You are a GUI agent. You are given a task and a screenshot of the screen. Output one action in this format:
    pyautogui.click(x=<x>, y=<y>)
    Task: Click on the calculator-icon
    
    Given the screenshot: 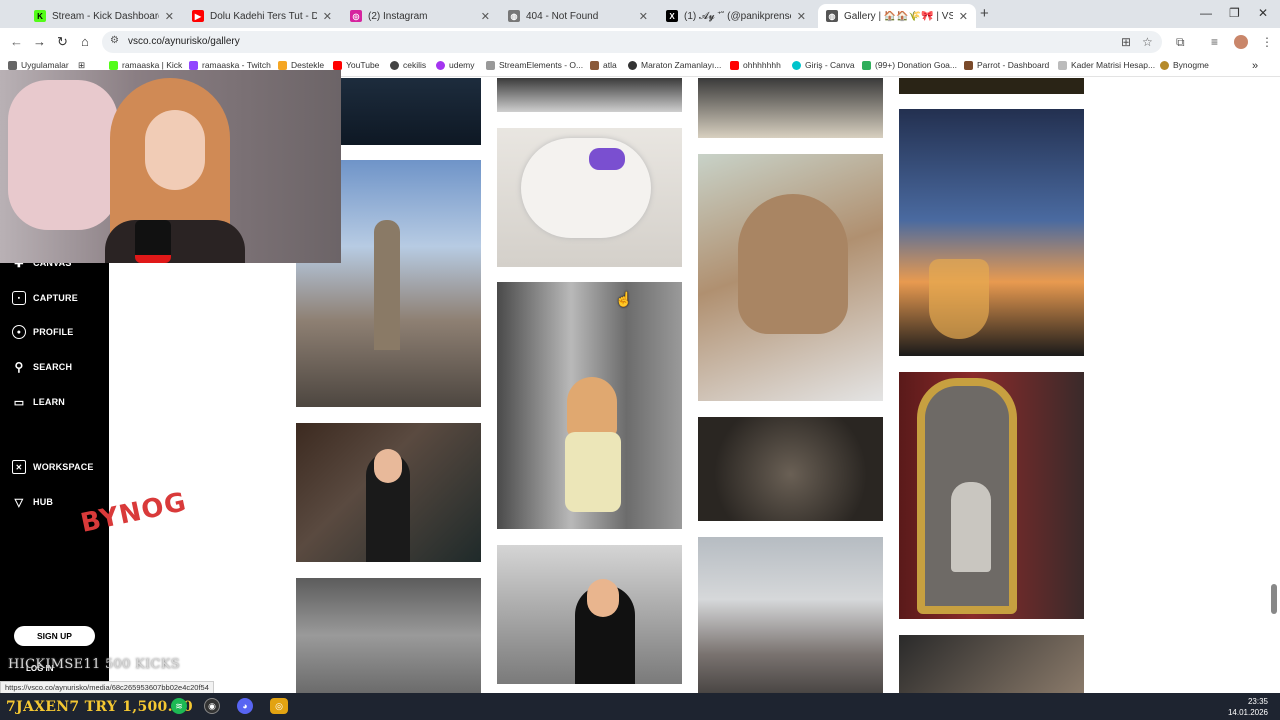 What is the action you would take?
    pyautogui.click(x=1062, y=65)
    